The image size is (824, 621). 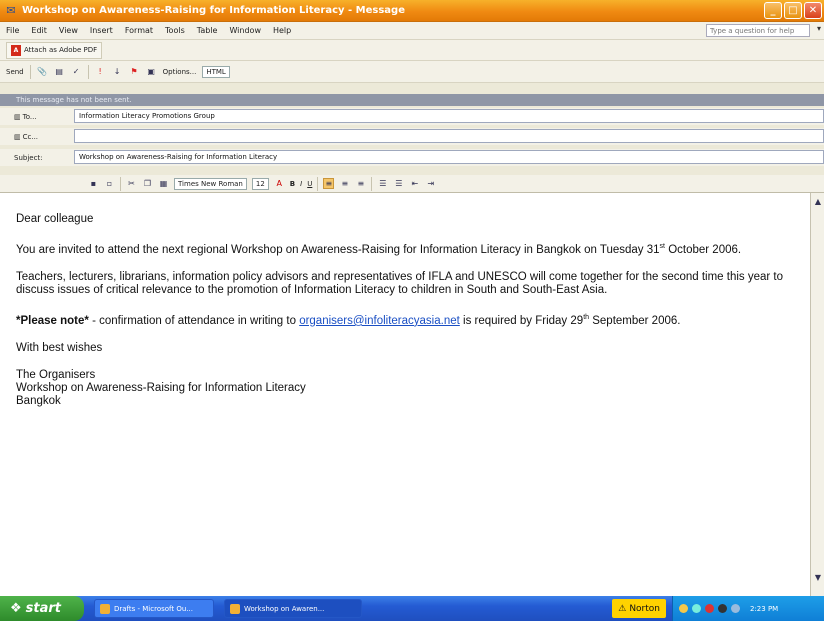 What do you see at coordinates (818, 201) in the screenshot?
I see `scroll-up-icon: ▲` at bounding box center [818, 201].